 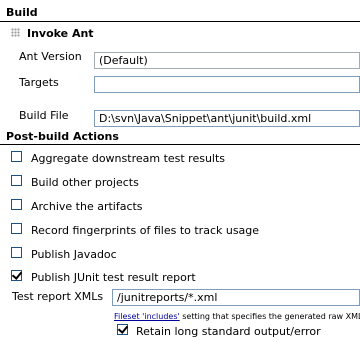 What do you see at coordinates (58, 296) in the screenshot?
I see `test-report-xmls-label: Test report XMLs` at bounding box center [58, 296].